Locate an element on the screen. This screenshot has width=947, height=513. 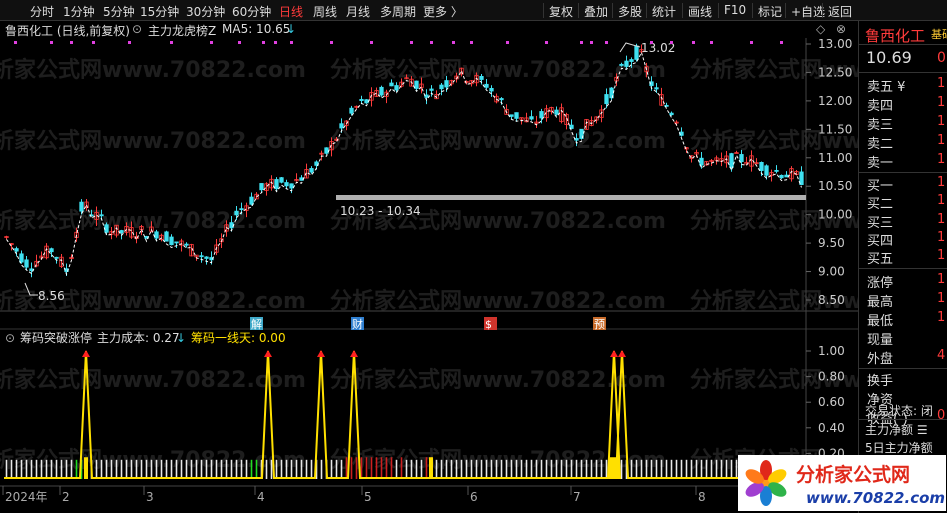
sub-indicator-icon: ⊙ is located at coordinates (10, 338).